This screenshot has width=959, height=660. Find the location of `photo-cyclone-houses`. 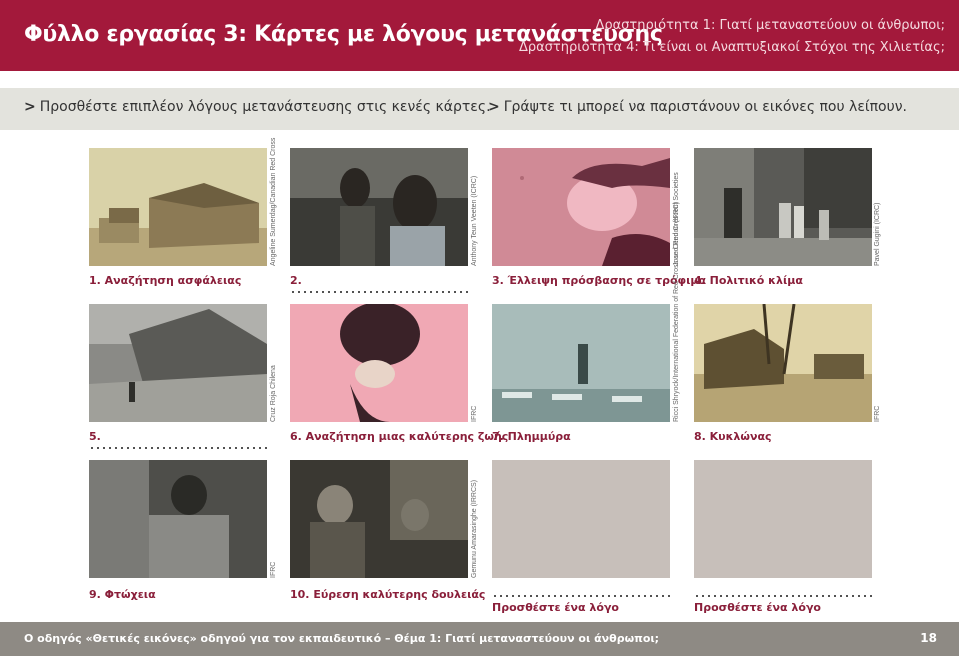

photo-cyclone-houses is located at coordinates (783, 363).